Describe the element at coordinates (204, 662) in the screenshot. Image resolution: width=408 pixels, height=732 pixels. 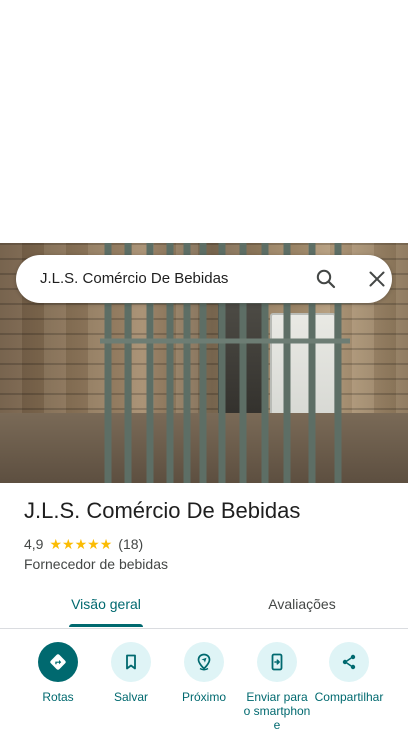
I see `nearby-icon` at that location.